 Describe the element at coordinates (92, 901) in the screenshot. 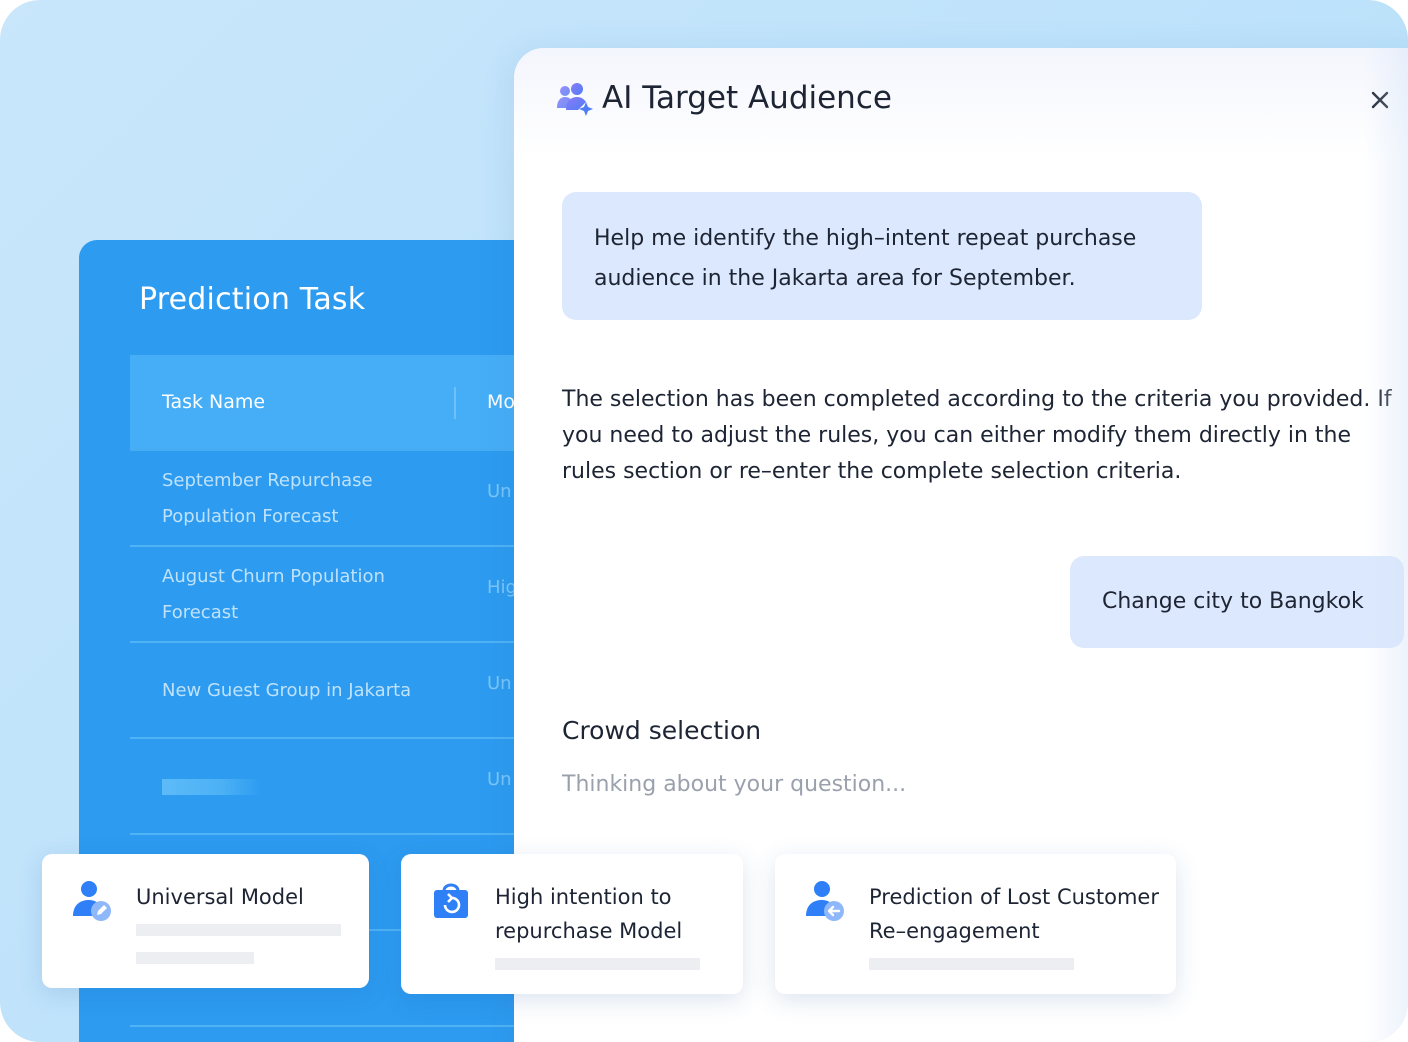

I see `user-edit-icon` at that location.